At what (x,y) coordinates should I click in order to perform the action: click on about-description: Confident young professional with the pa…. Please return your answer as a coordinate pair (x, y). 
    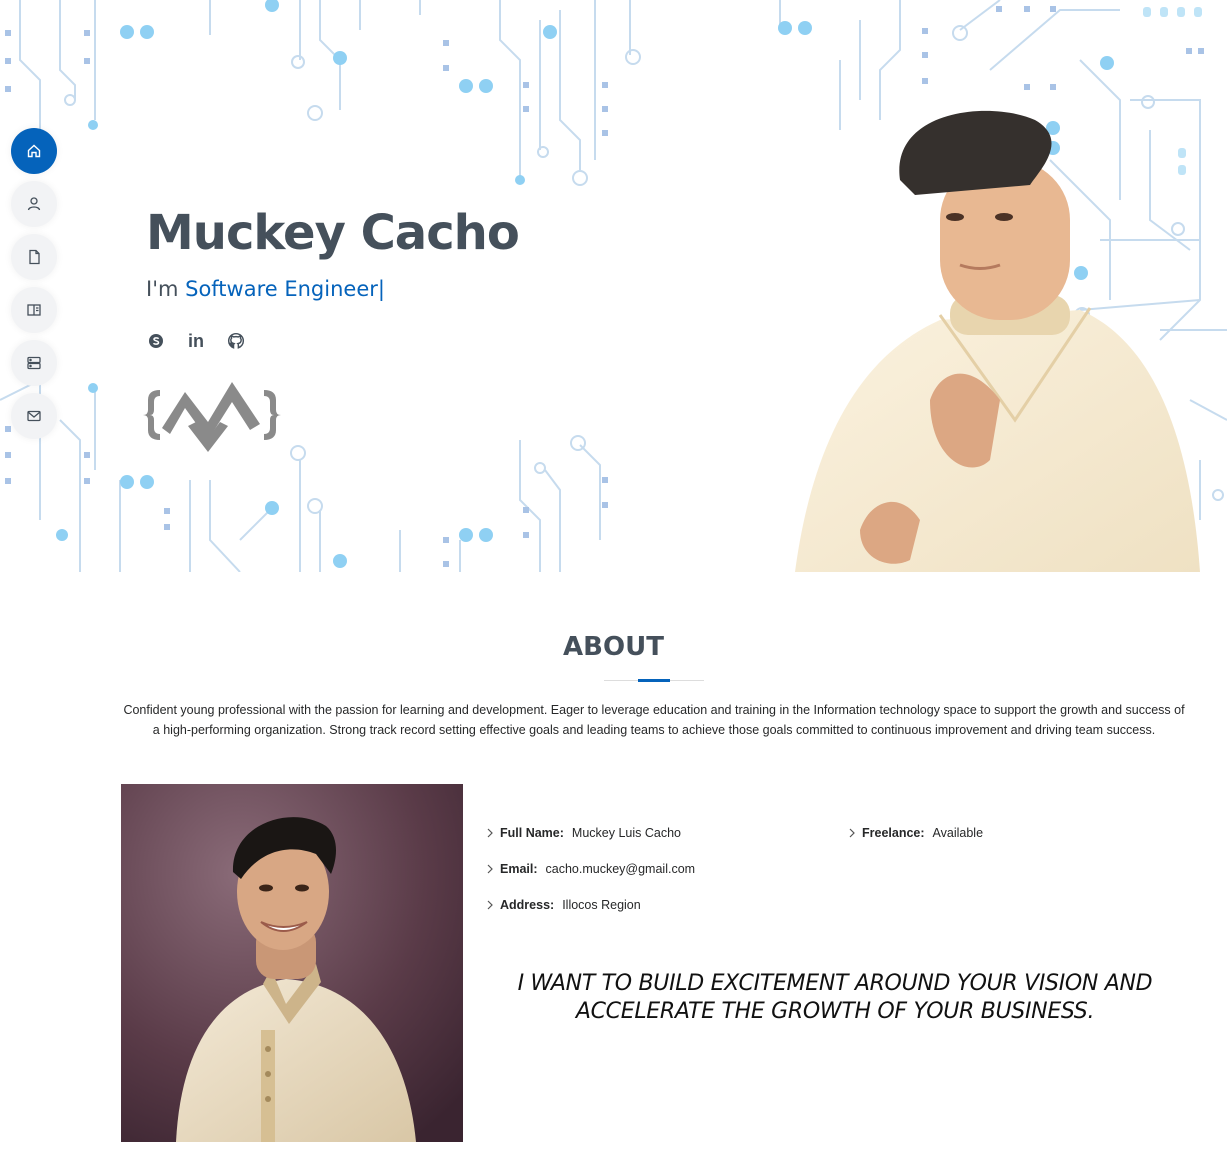
    Looking at the image, I should click on (654, 720).